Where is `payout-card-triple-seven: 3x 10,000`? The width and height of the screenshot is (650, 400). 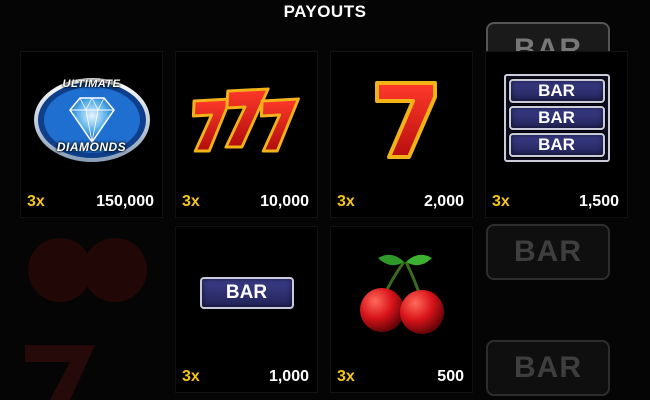 payout-card-triple-seven: 3x 10,000 is located at coordinates (246, 134).